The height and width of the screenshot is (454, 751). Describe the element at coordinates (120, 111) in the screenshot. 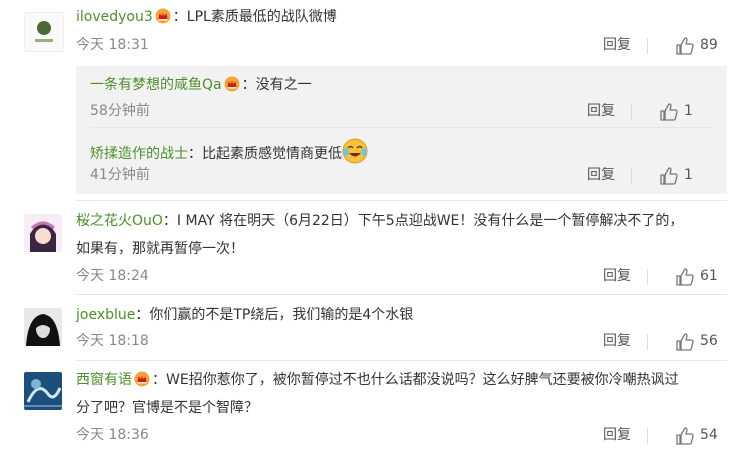

I see `reply-time: 58分钟前` at that location.